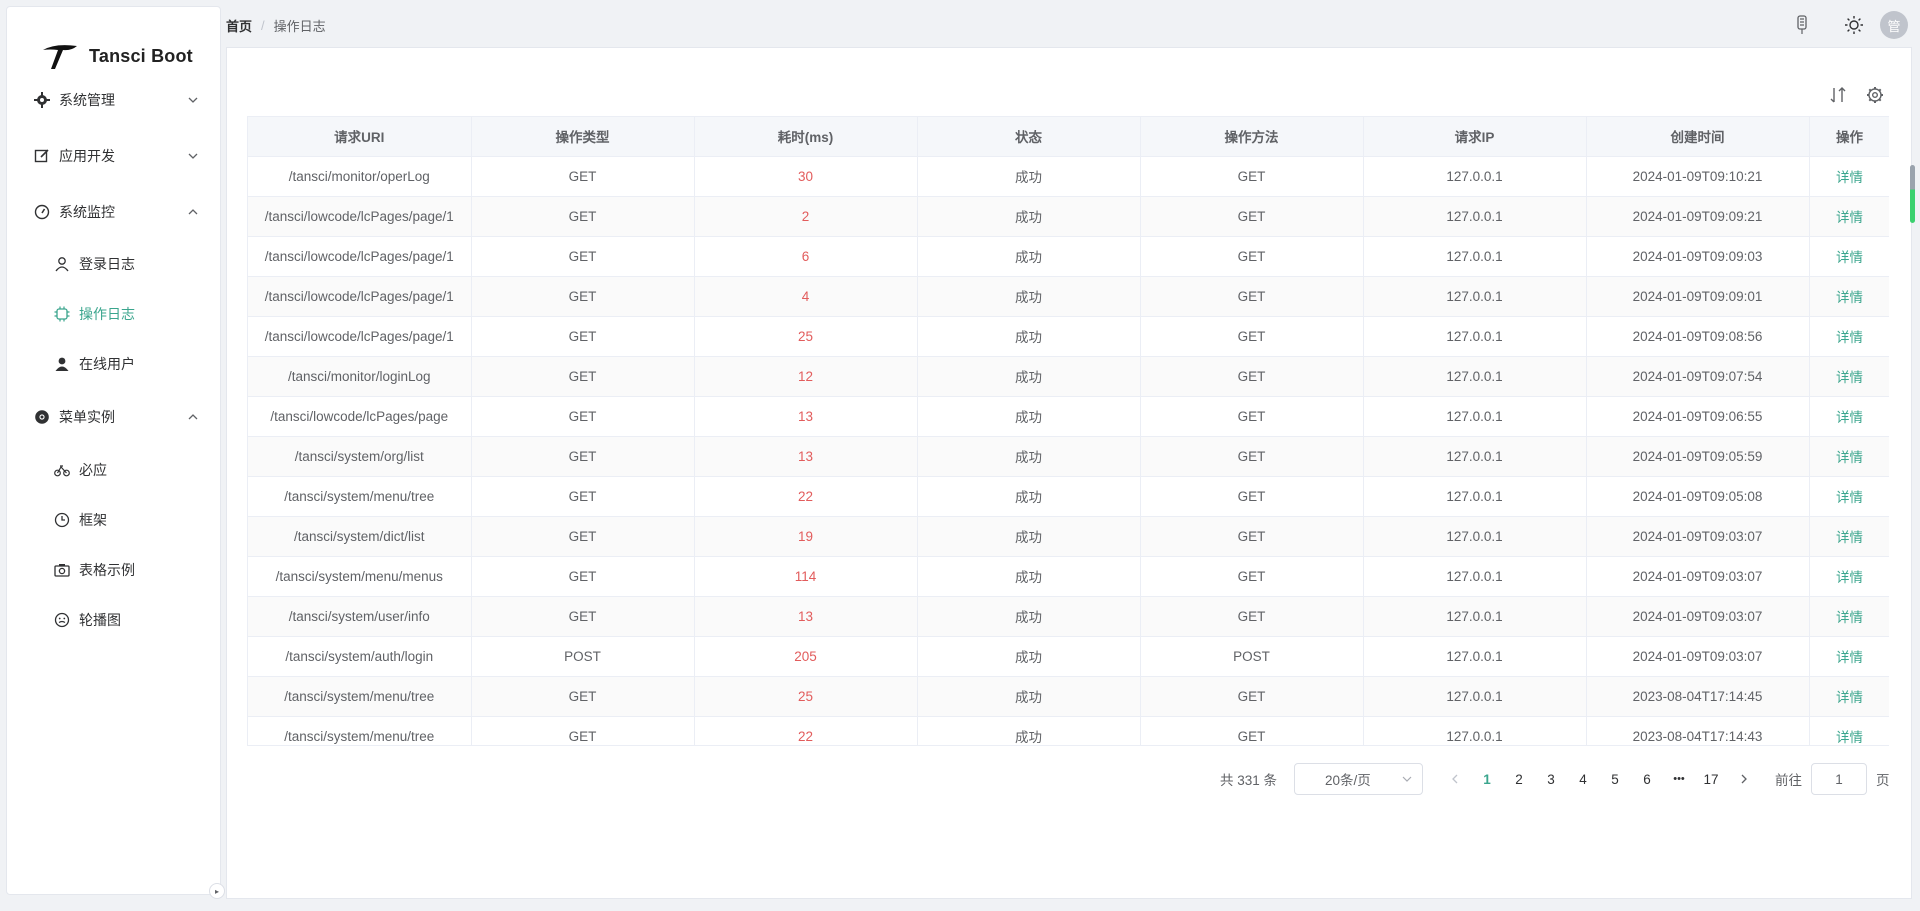 The width and height of the screenshot is (1920, 911). I want to click on settings-icon, so click(1875, 95).